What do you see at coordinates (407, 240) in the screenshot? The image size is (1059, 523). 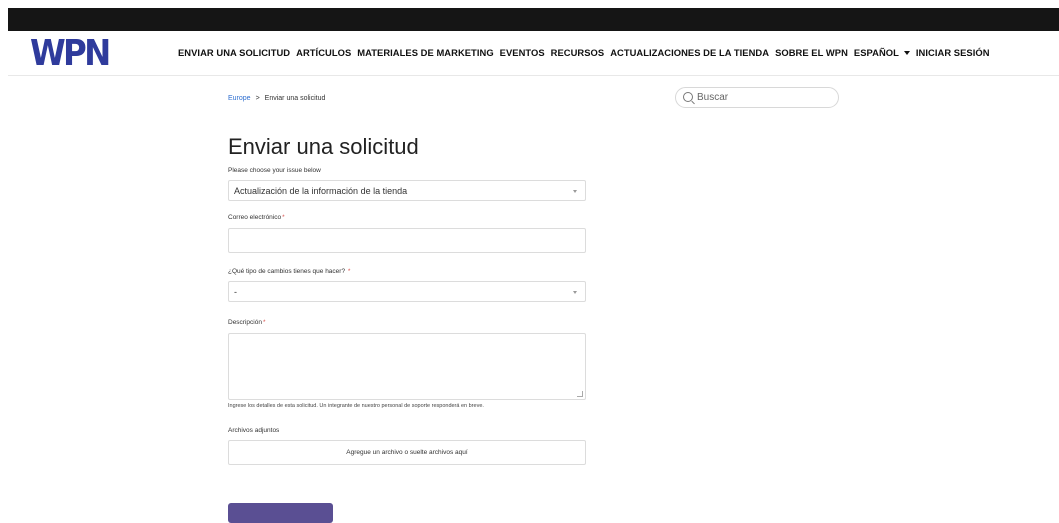 I see `email-field` at bounding box center [407, 240].